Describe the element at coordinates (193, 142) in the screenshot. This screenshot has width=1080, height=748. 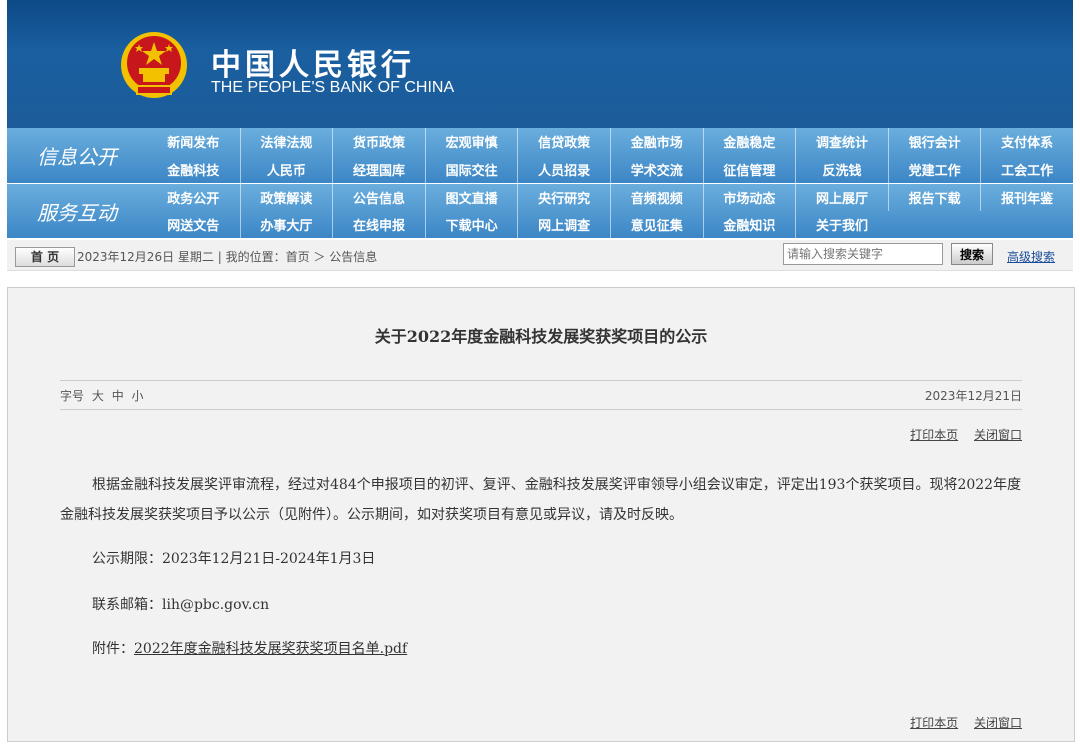
I see `nav-item: 新闻发布` at that location.